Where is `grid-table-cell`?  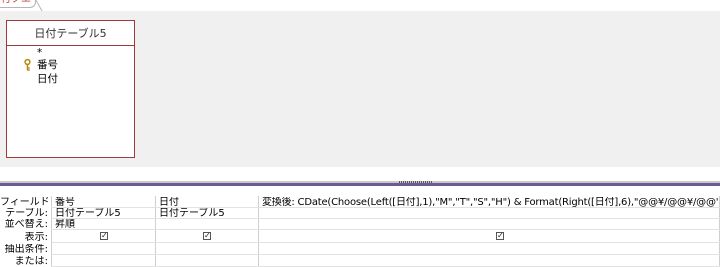
grid-table-cell is located at coordinates (490, 213).